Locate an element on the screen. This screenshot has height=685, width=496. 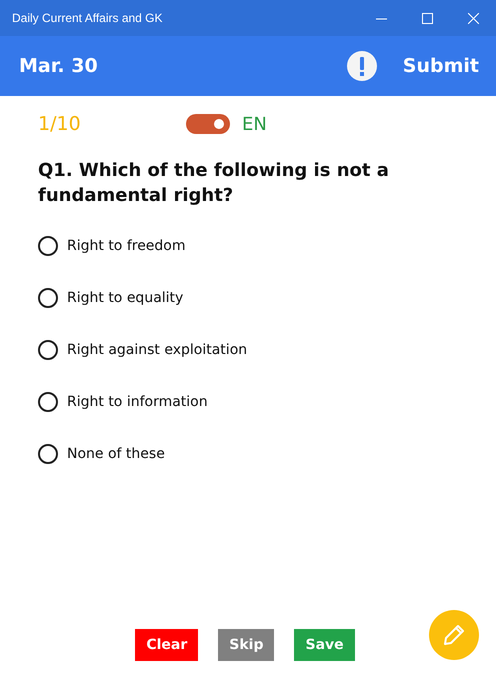
answer-option: None of these is located at coordinates (101, 454).